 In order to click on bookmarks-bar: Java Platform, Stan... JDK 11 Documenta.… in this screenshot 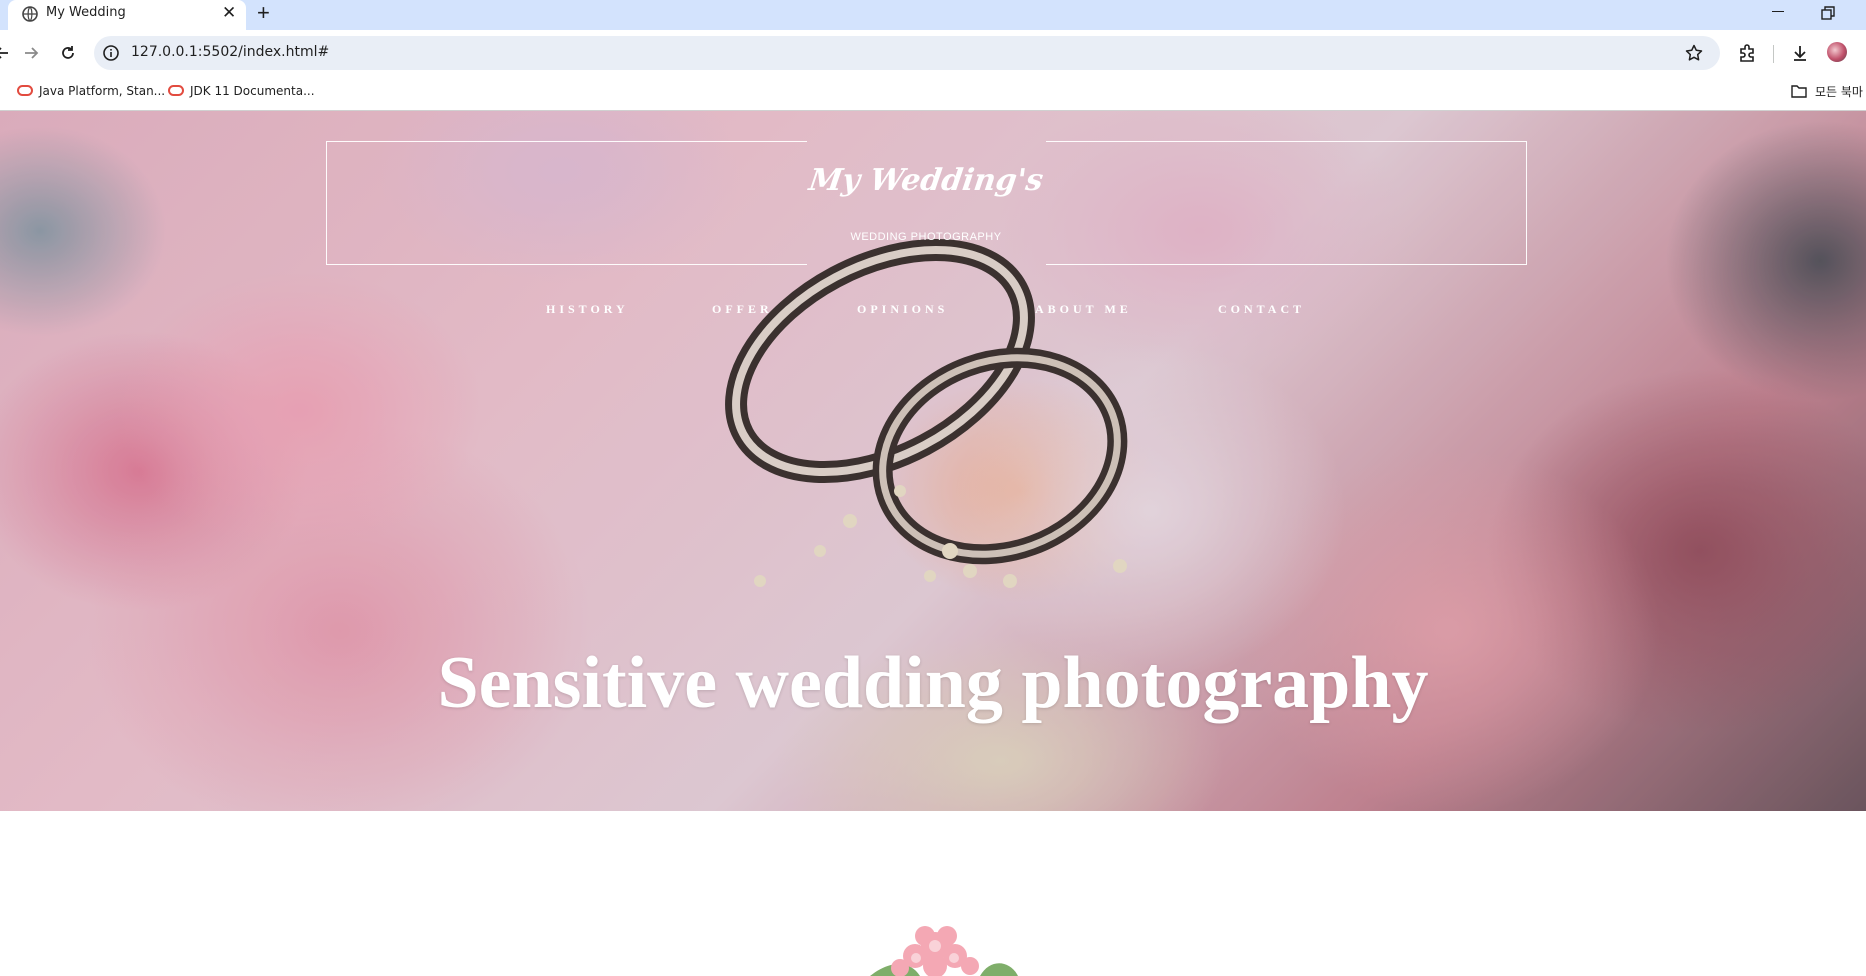, I will do `click(933, 93)`.